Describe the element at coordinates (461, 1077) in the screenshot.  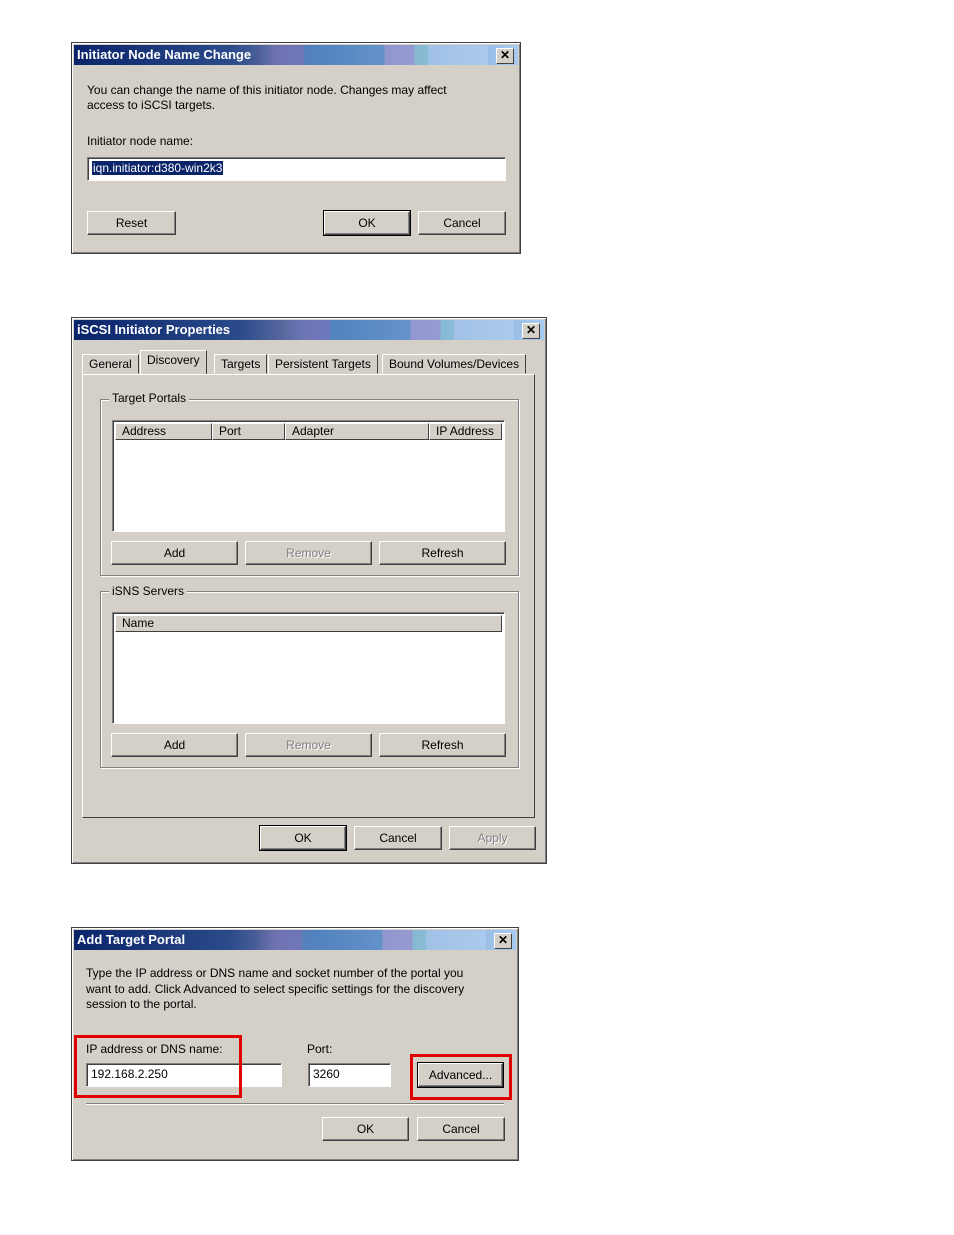
I see `advanced-highlight` at that location.